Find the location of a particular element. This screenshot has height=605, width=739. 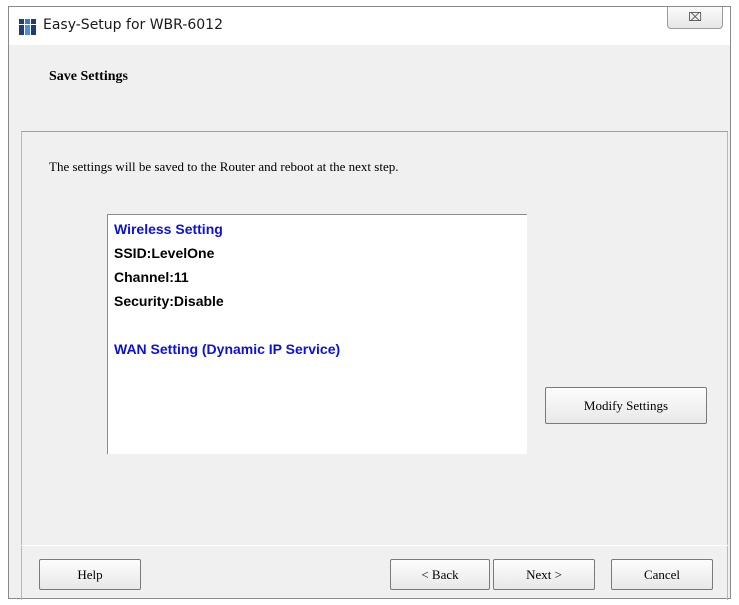

app-icon is located at coordinates (28, 27).